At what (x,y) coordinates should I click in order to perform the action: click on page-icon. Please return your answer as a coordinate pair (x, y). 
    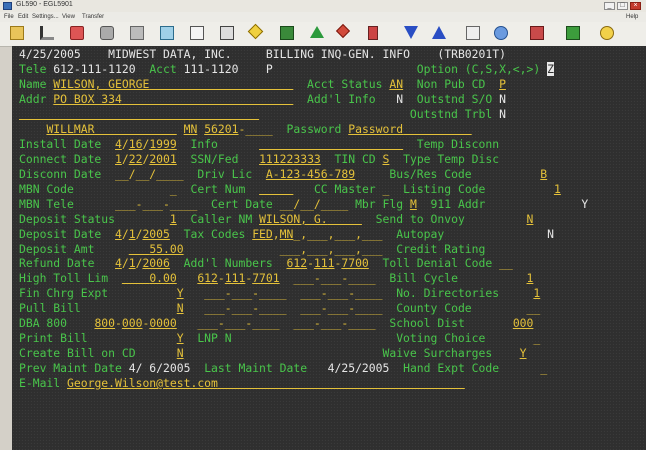
    Looking at the image, I should click on (227, 33).